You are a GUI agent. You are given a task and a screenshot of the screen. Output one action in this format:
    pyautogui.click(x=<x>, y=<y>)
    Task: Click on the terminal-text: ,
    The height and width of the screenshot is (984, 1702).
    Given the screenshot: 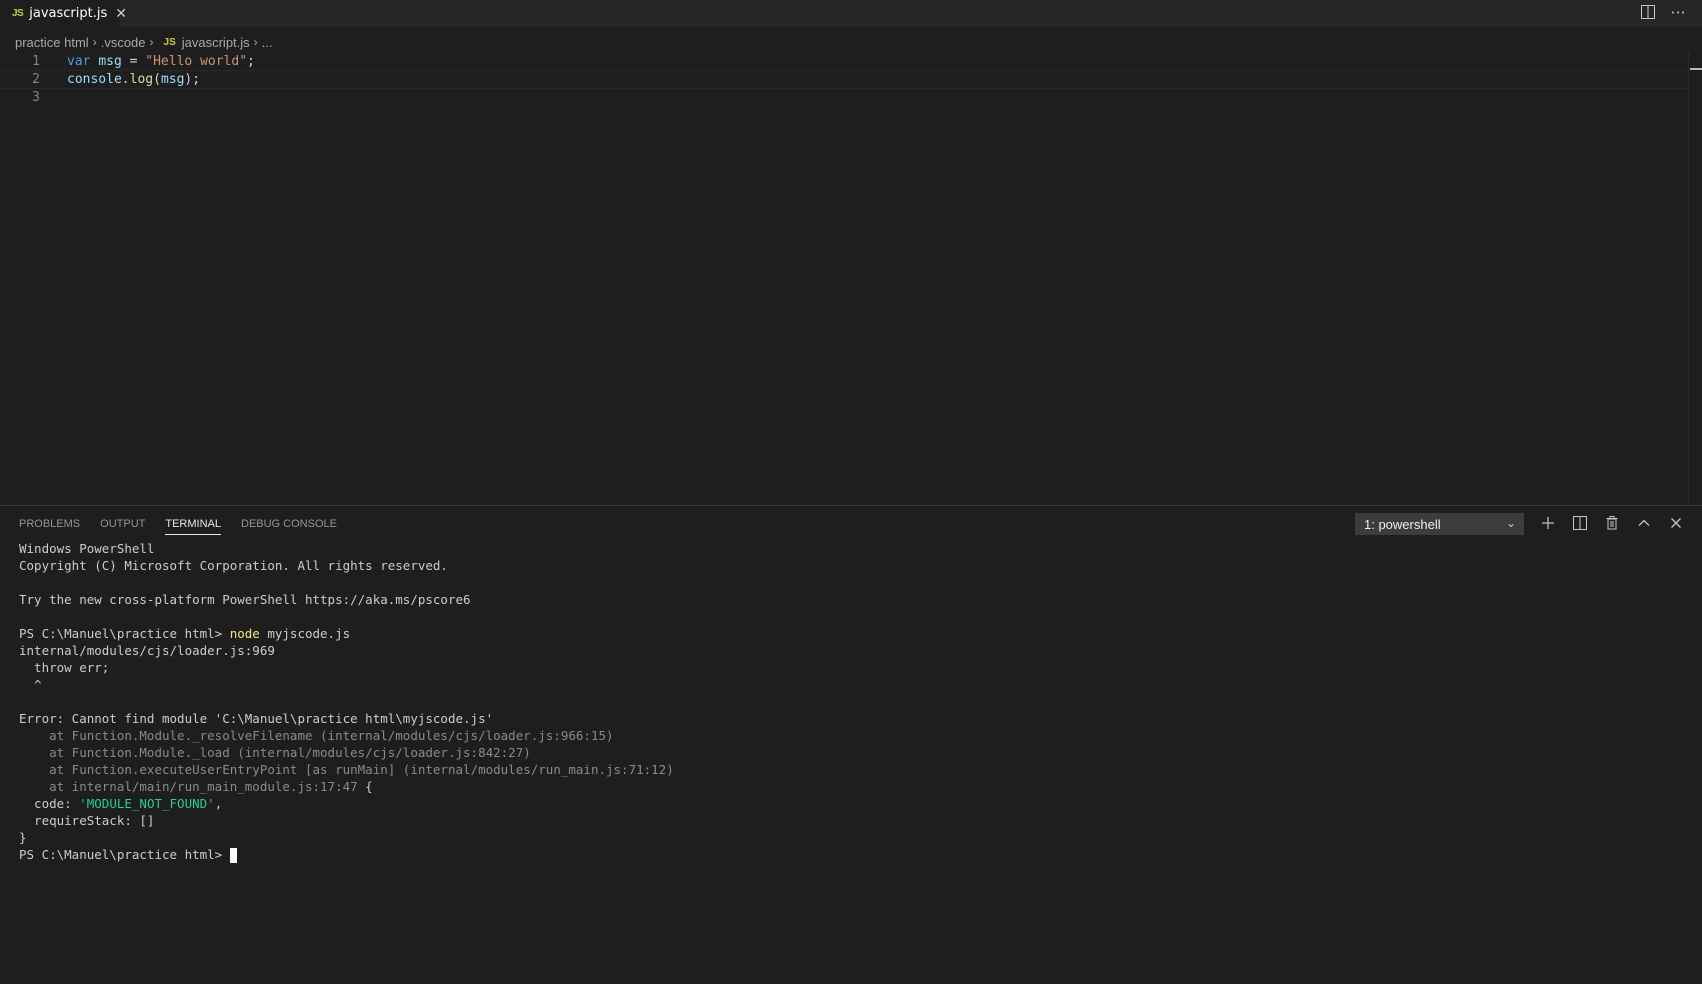 What is the action you would take?
    pyautogui.click(x=218, y=803)
    